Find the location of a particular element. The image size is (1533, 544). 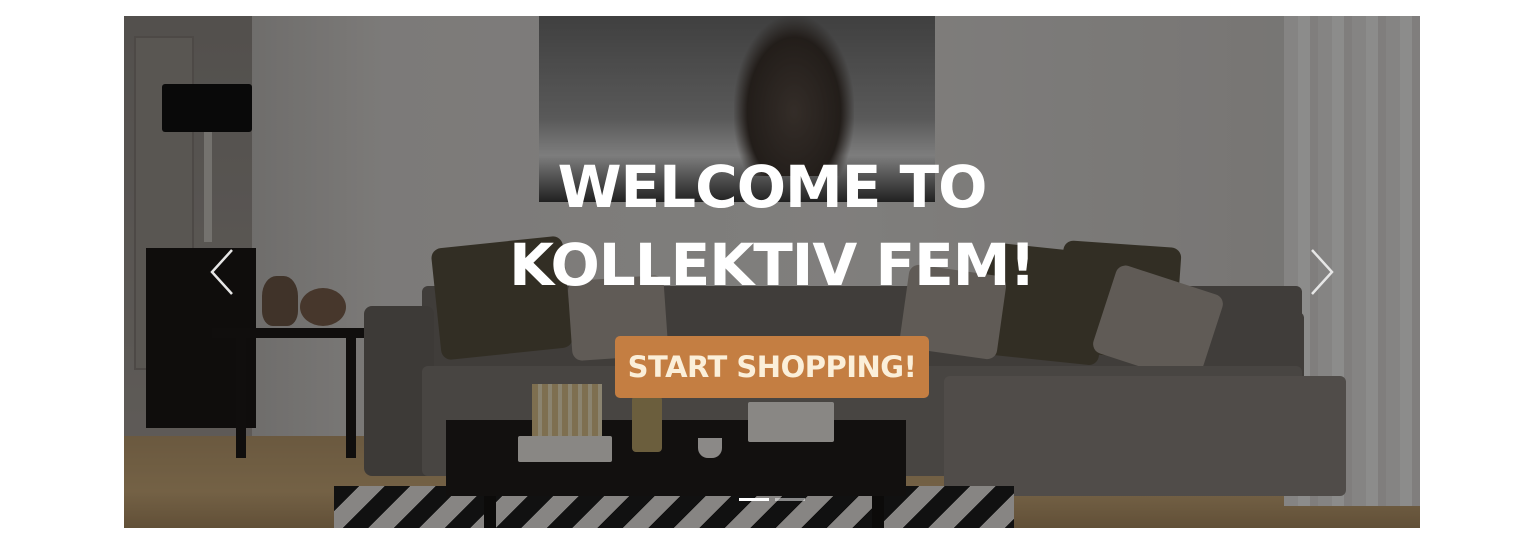

chevron-left-icon is located at coordinates (221, 272).